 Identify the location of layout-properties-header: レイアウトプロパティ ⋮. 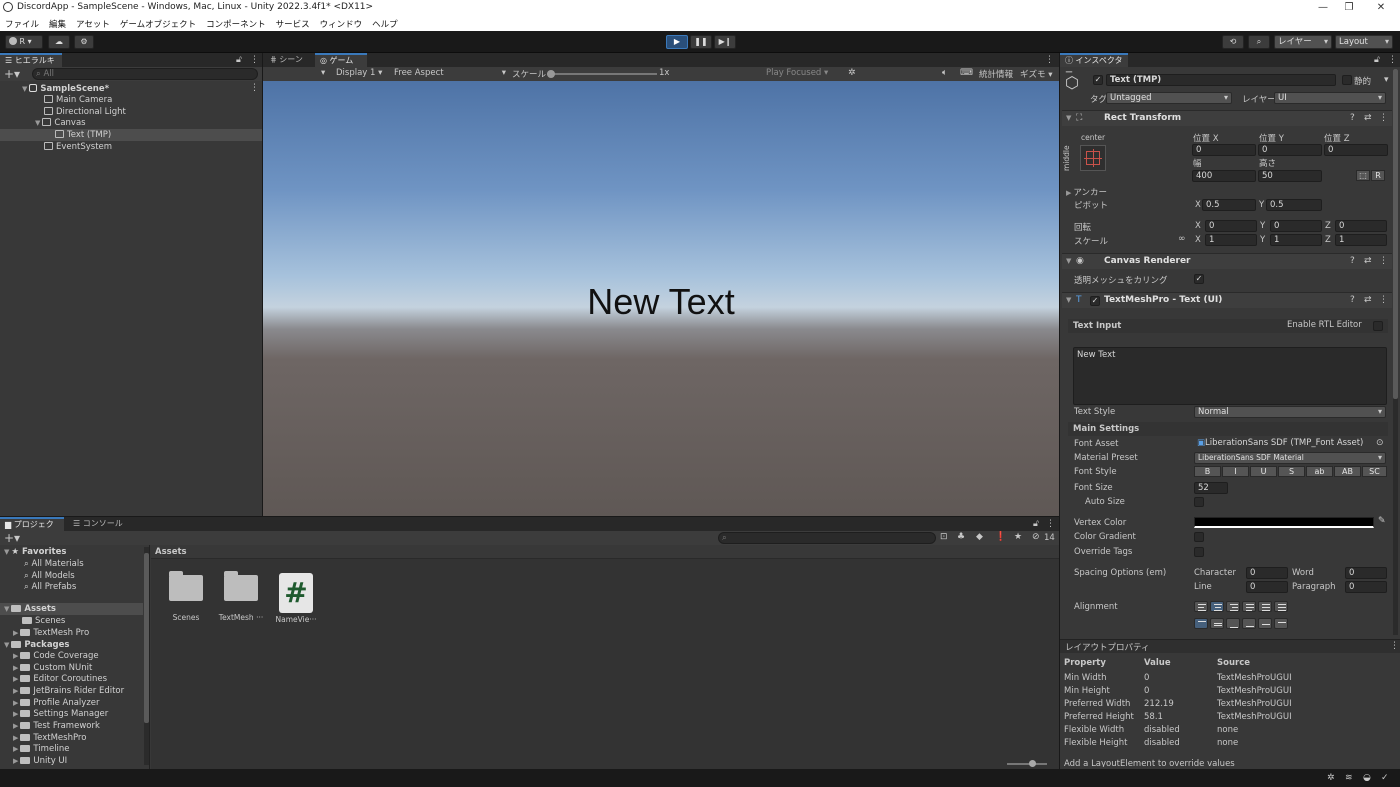
(1230, 646).